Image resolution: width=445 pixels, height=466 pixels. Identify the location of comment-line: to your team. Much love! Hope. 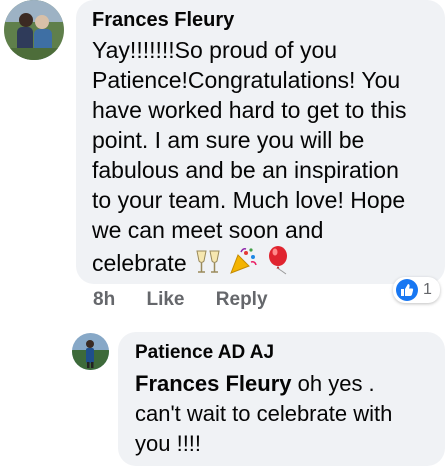
(249, 200).